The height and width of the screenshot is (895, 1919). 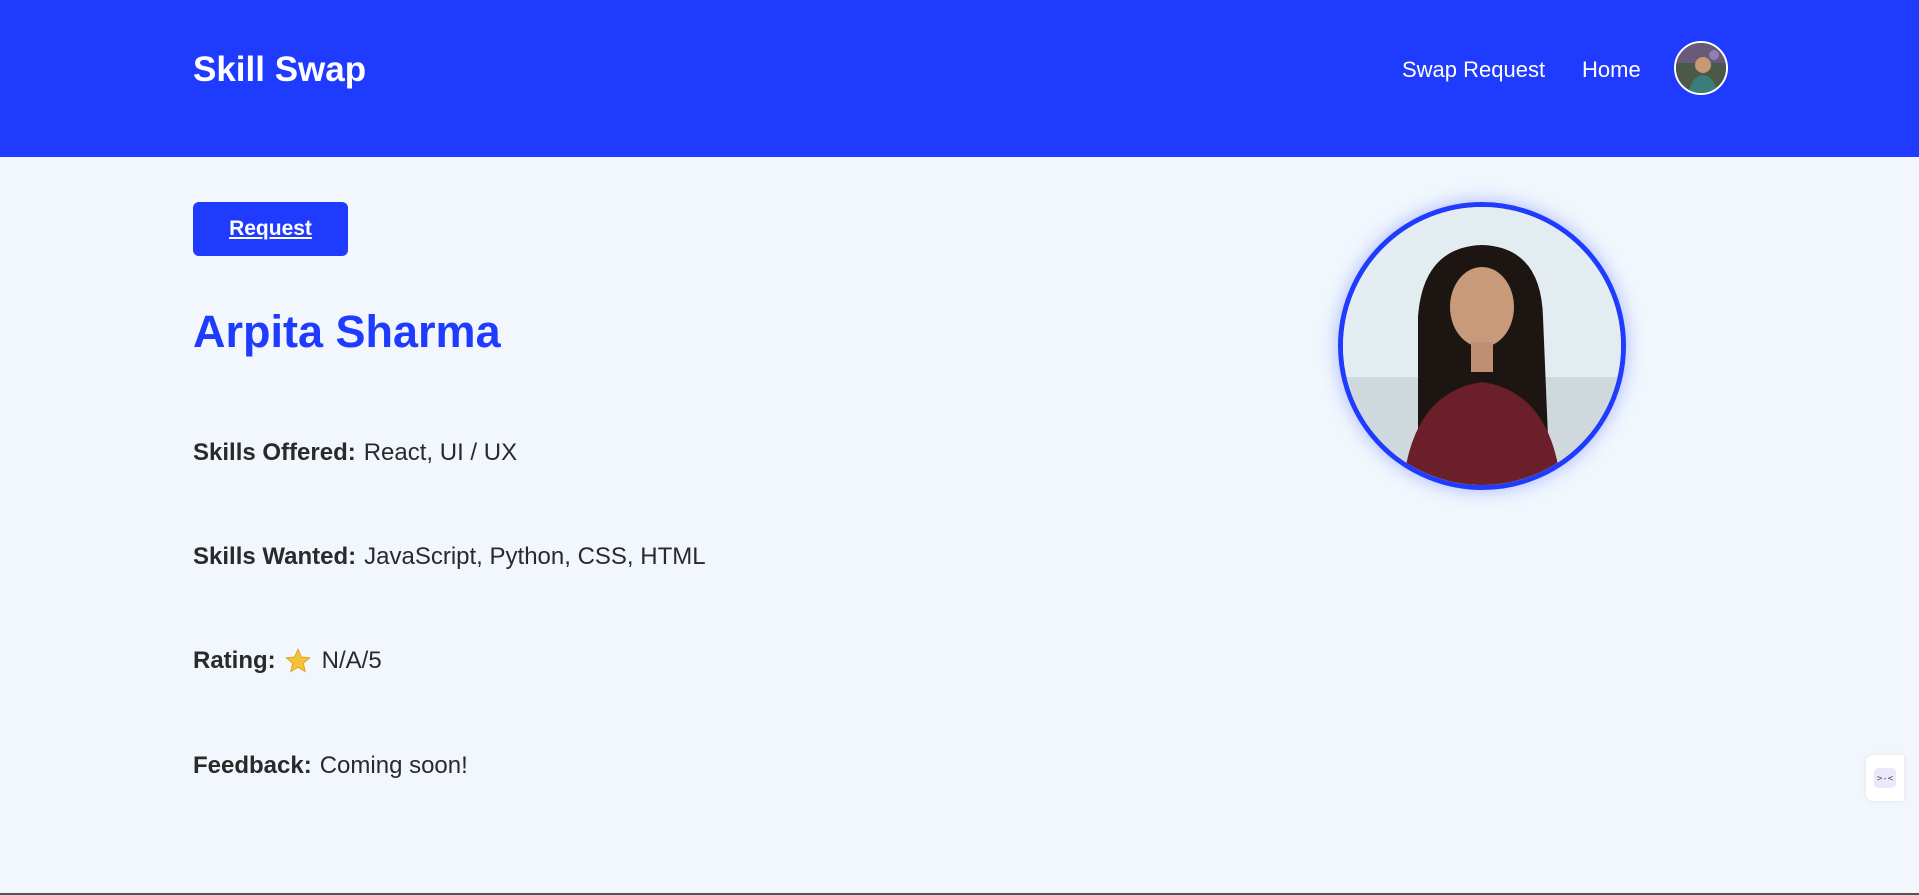 What do you see at coordinates (274, 452) in the screenshot?
I see `skills-offered-label: Skills Offered:` at bounding box center [274, 452].